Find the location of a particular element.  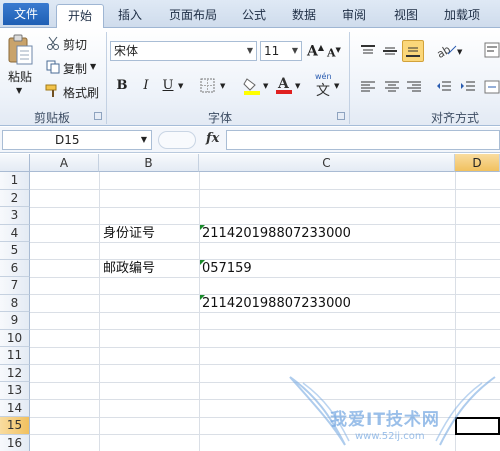

svg-text: ab is located at coordinates (444, 50).